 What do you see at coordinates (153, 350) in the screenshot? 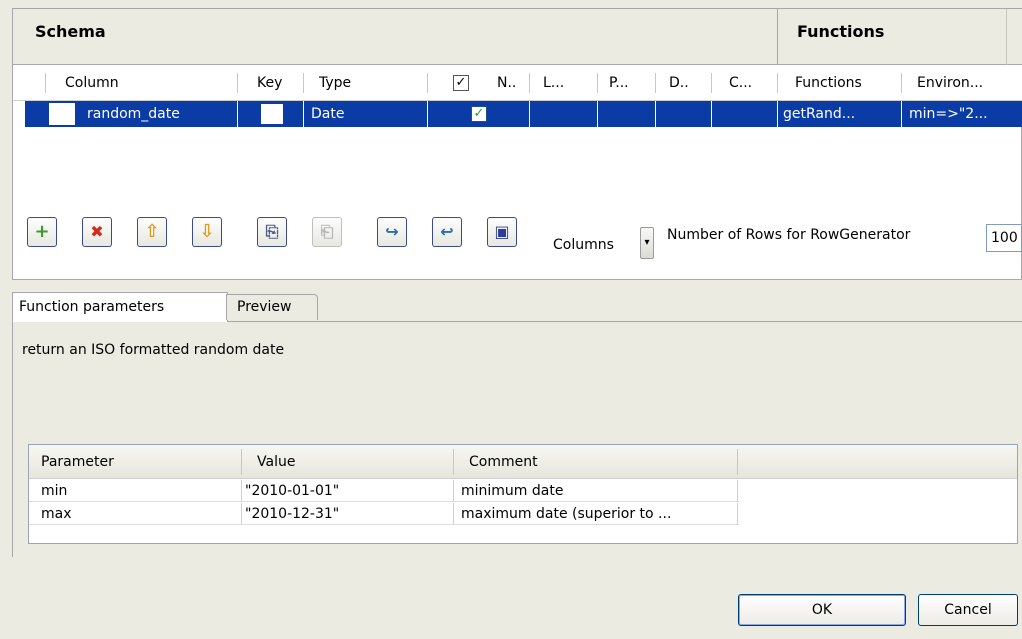
I see `function-description: return an ISO formatted random date` at bounding box center [153, 350].